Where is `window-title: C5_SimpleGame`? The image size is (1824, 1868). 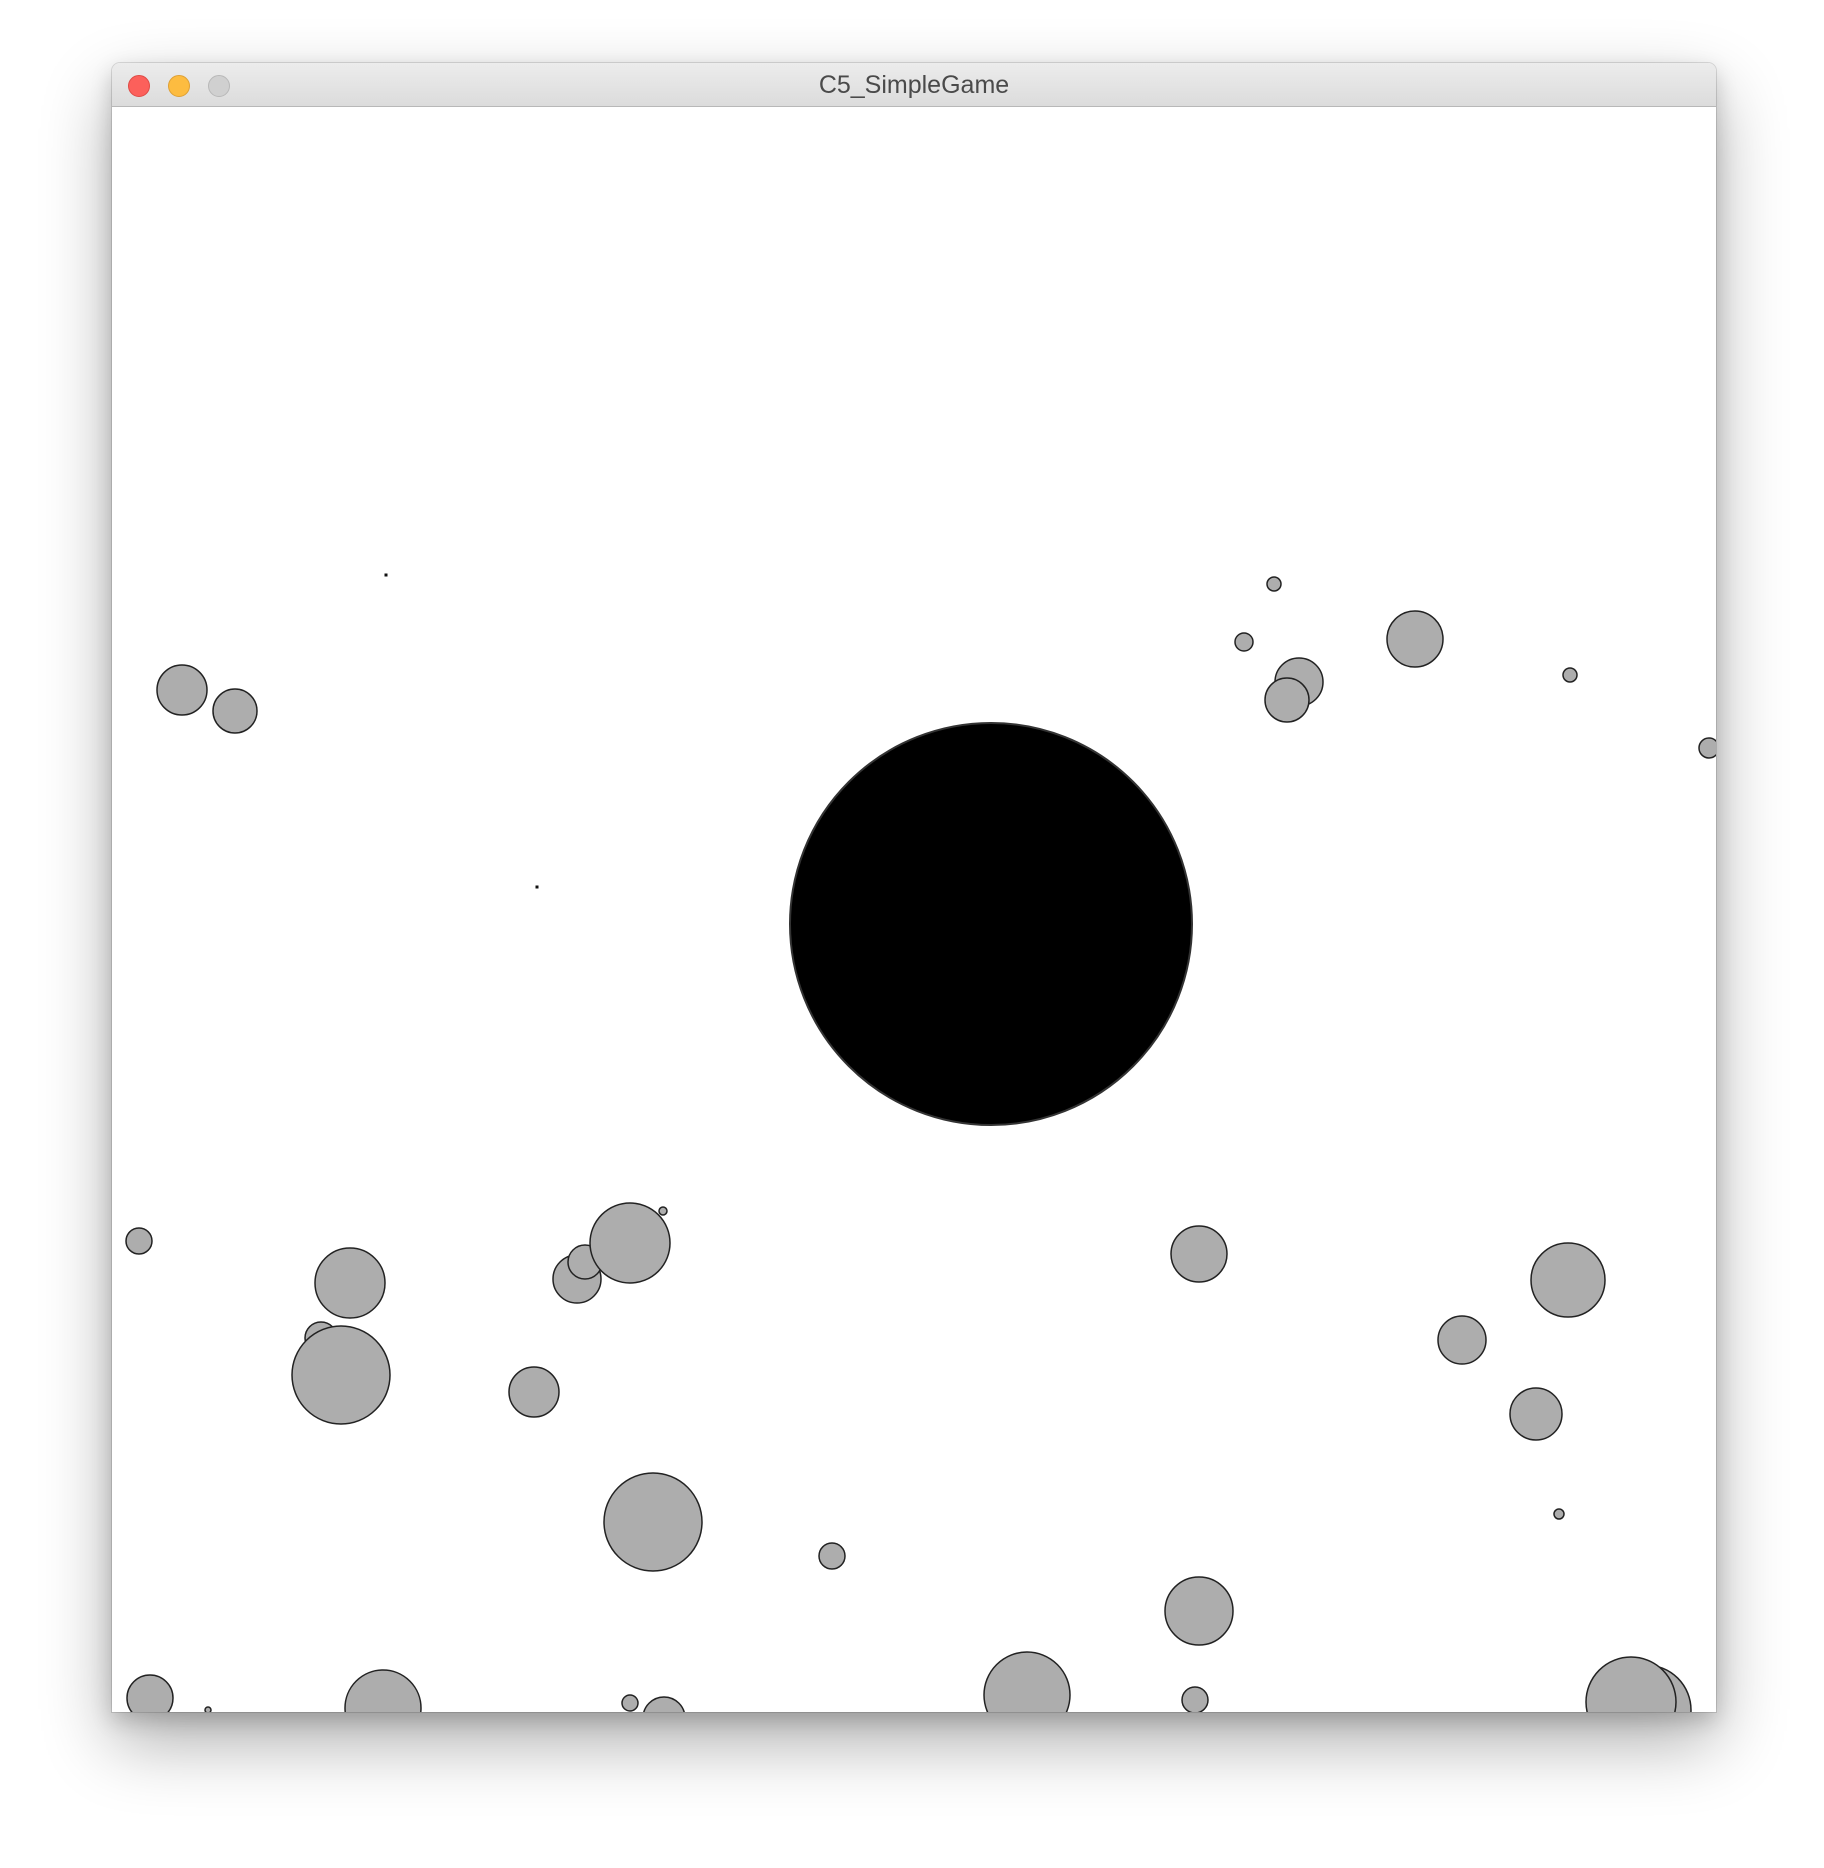
window-title: C5_SimpleGame is located at coordinates (914, 85).